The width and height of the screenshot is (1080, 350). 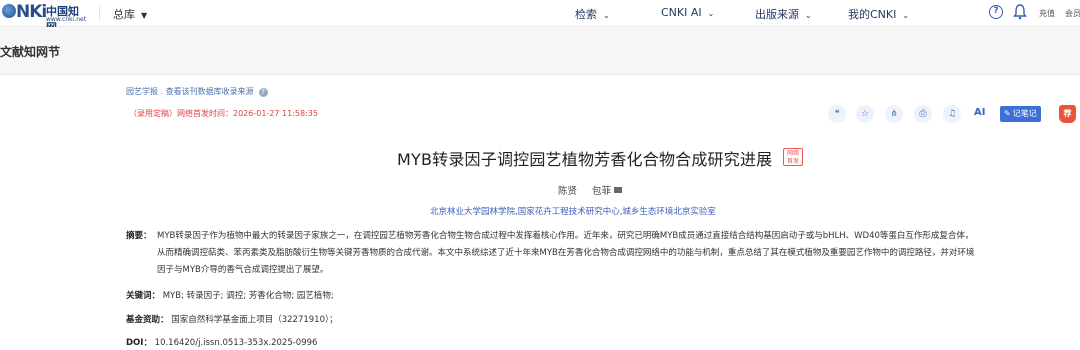 What do you see at coordinates (248, 296) in the screenshot?
I see `keywords-value: MYB; 转录因子; 调控; 芳香化合物; 园艺植物;` at bounding box center [248, 296].